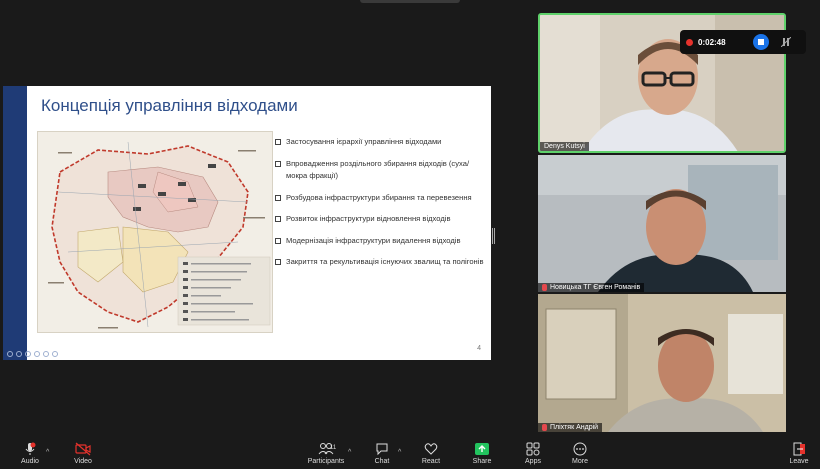 The image size is (820, 469). What do you see at coordinates (482, 449) in the screenshot?
I see `share-screen-icon` at bounding box center [482, 449].